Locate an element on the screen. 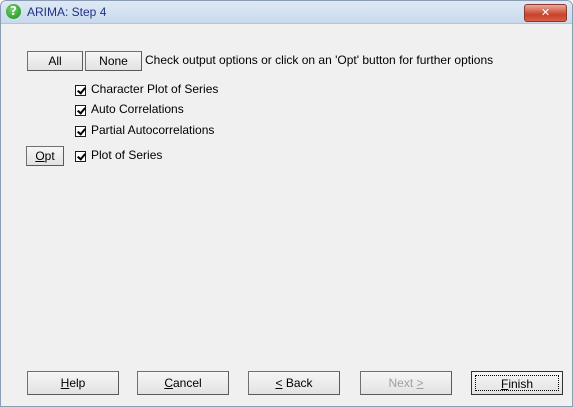 Image resolution: width=573 pixels, height=407 pixels. button-label: inish is located at coordinates (521, 384).